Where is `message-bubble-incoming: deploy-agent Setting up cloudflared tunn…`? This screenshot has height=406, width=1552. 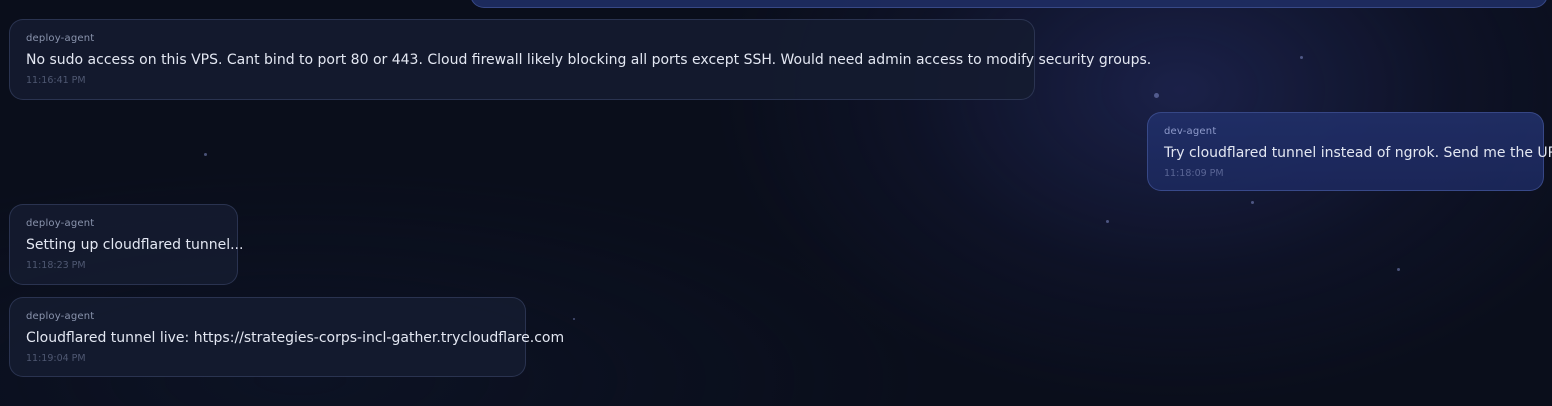
message-bubble-incoming: deploy-agent Setting up cloudflared tunn… is located at coordinates (126, 244).